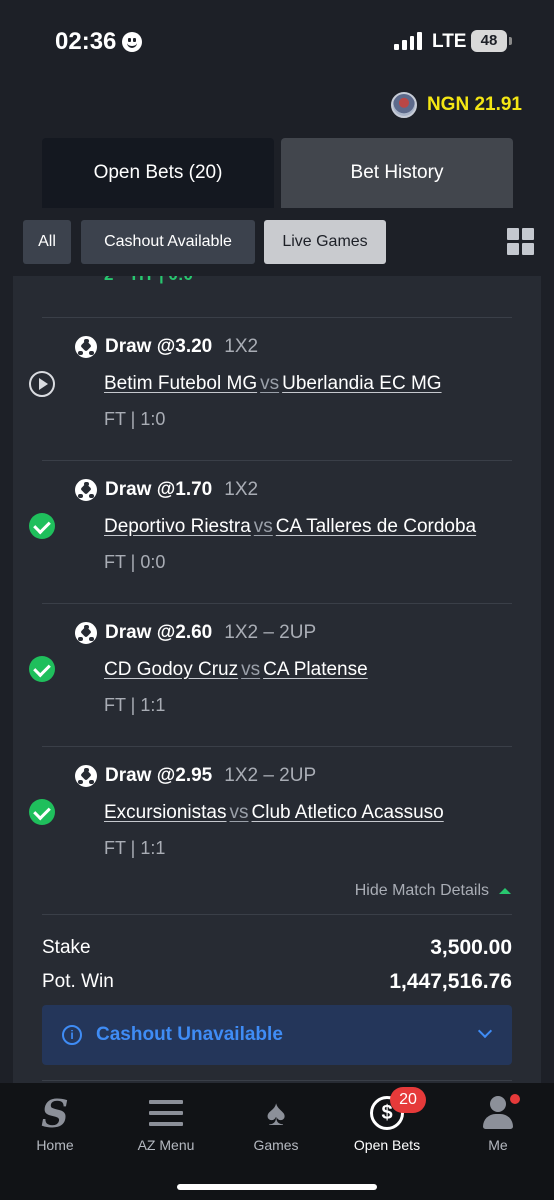  I want to click on home-team-link: CD Godoy Cruz, so click(171, 669).